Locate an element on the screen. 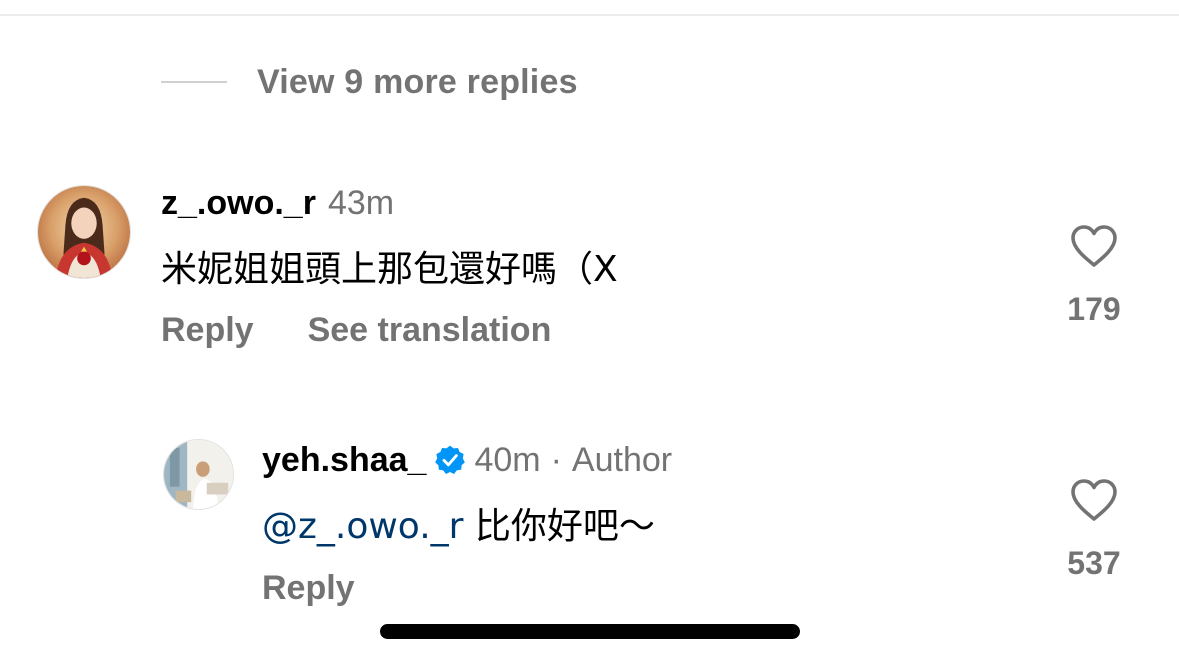  comment-actions: Reply See translation is located at coordinates (356, 330).